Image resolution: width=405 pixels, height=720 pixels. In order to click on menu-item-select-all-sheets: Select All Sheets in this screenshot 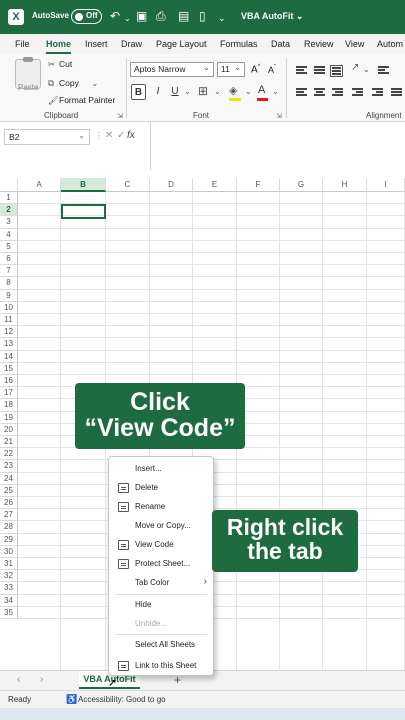, I will do `click(161, 645)`.